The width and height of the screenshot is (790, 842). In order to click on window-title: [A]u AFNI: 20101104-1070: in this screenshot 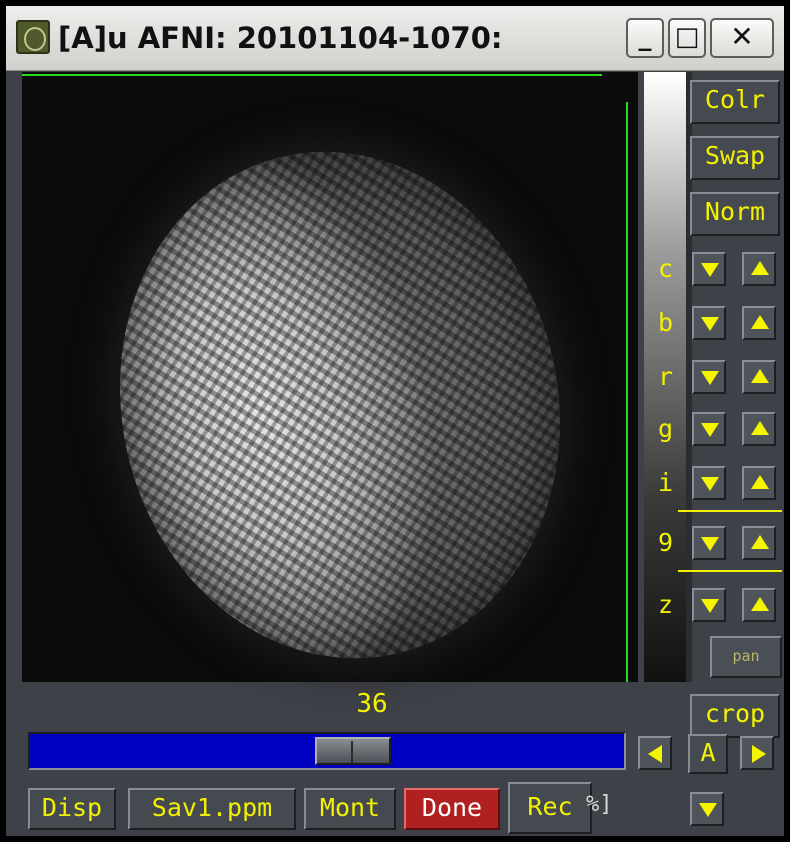, I will do `click(280, 38)`.